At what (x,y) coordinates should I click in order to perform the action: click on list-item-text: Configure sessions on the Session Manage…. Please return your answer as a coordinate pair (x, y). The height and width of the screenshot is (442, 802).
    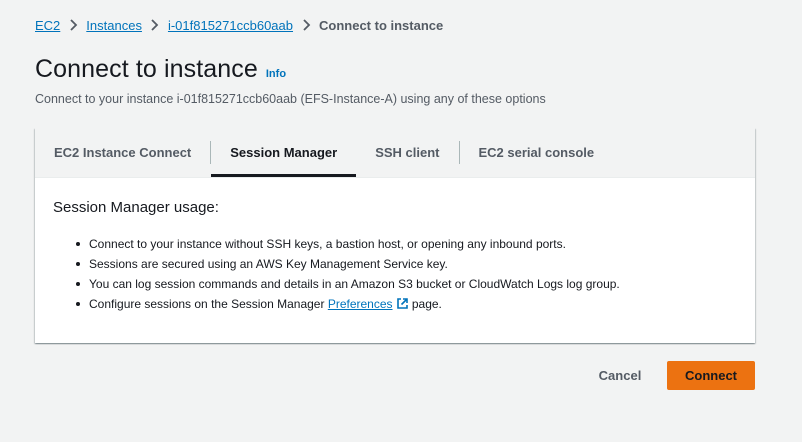
    Looking at the image, I should click on (208, 304).